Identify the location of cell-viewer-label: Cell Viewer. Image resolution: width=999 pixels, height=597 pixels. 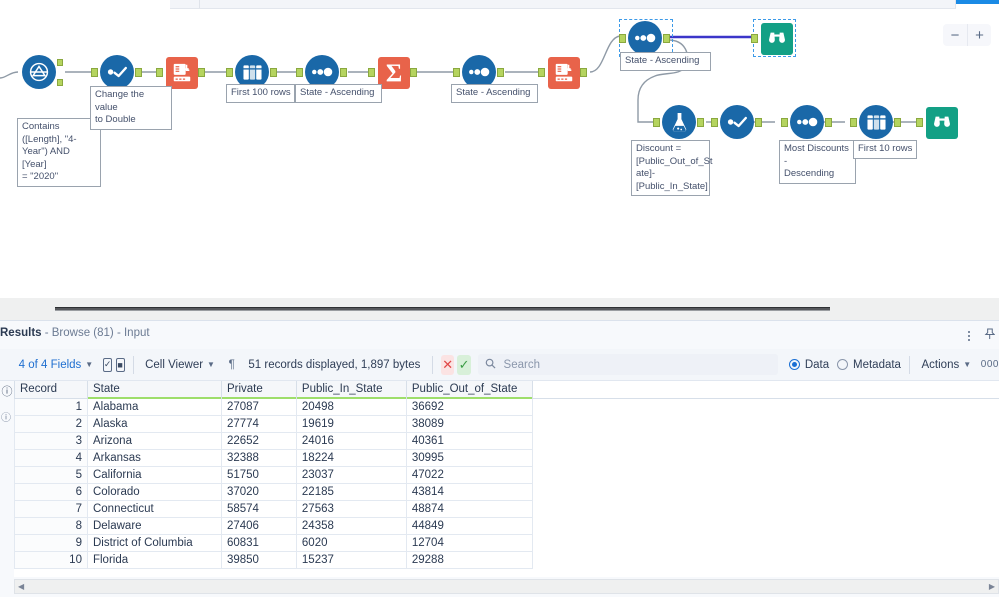
(174, 364).